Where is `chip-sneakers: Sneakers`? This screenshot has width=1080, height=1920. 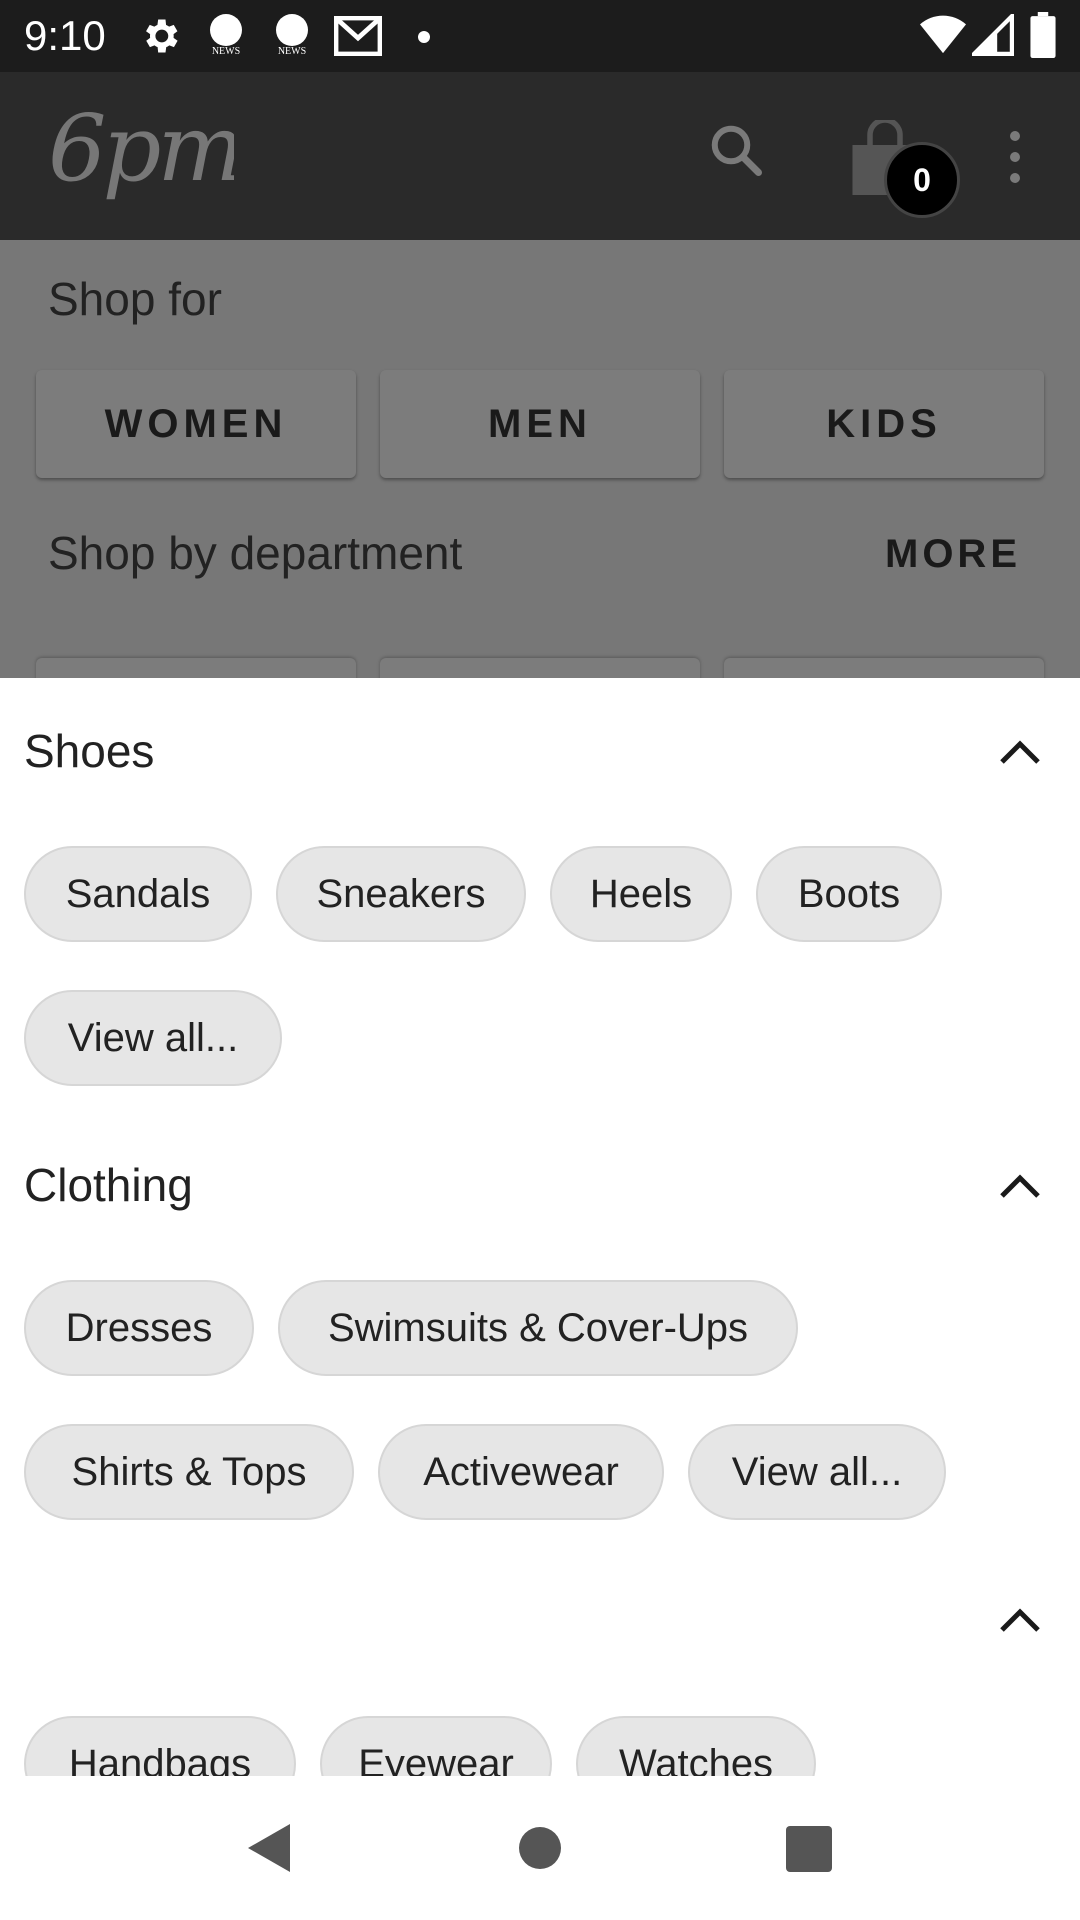
chip-sneakers: Sneakers is located at coordinates (401, 894).